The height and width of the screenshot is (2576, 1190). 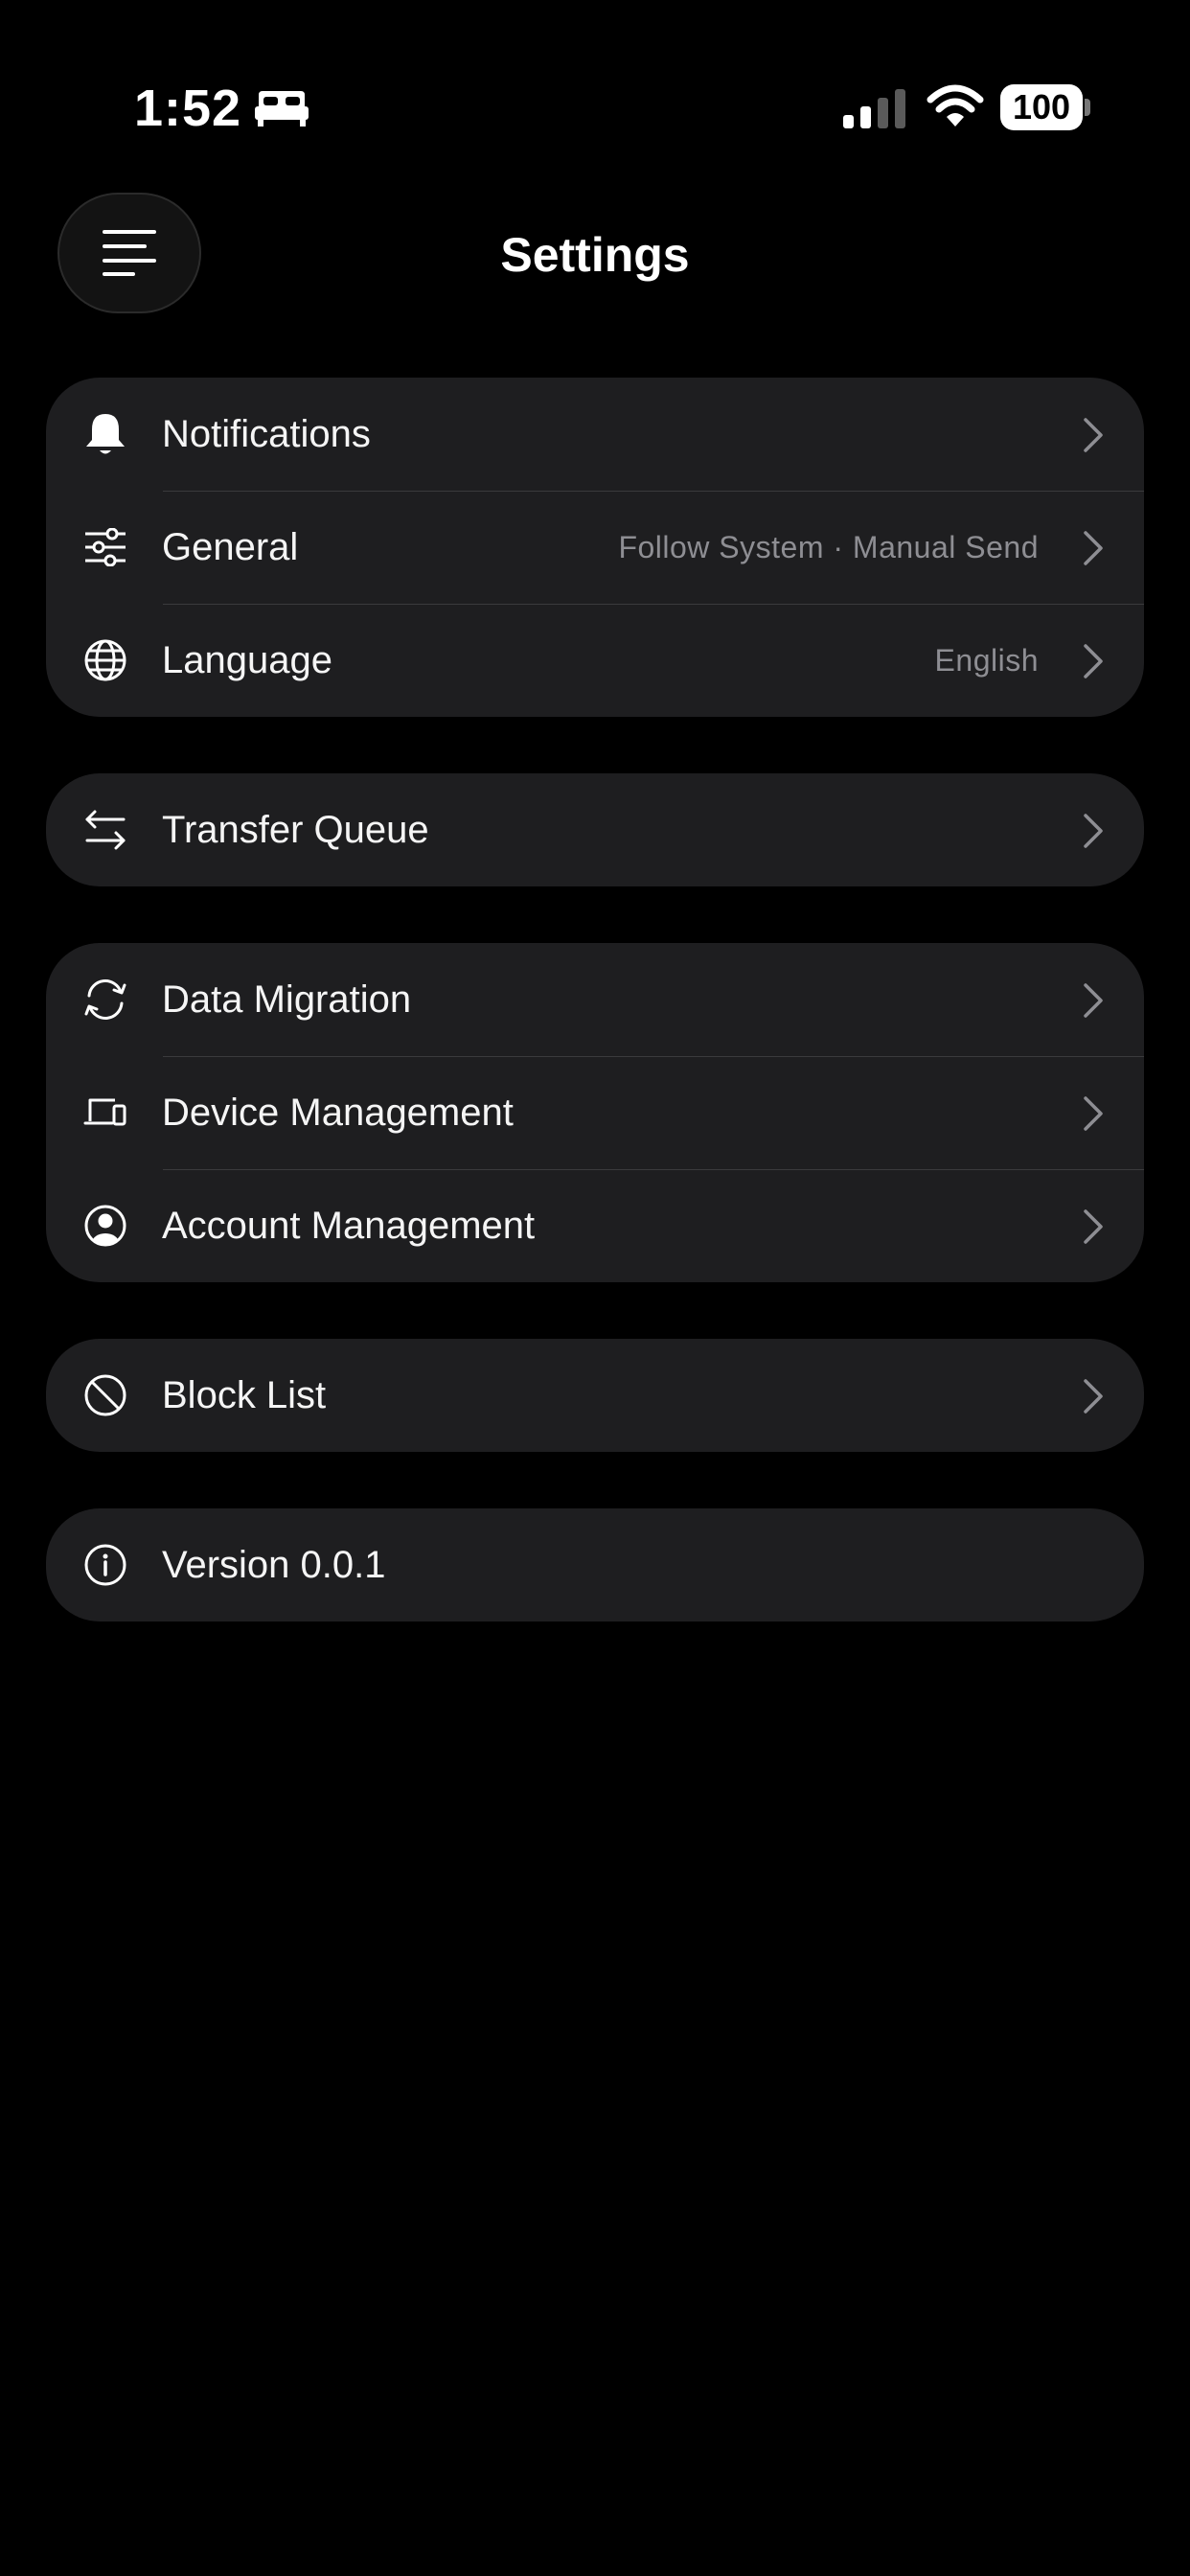 What do you see at coordinates (295, 830) in the screenshot?
I see `row-label: Transfer Queue` at bounding box center [295, 830].